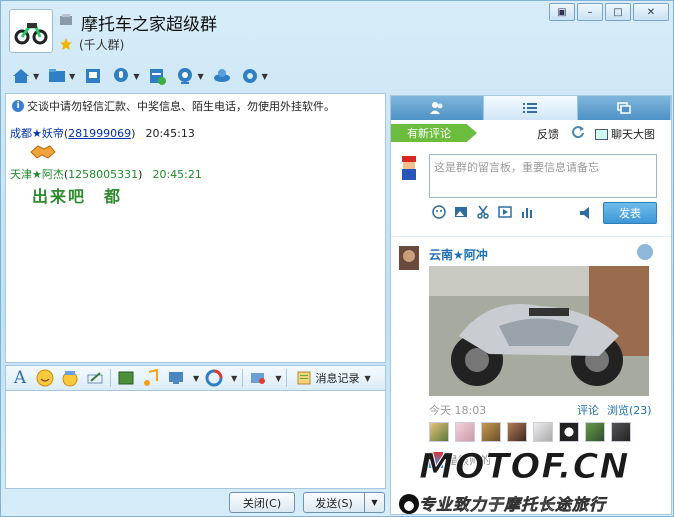  Describe the element at coordinates (37, 133) in the screenshot. I see `sender-nickname: 成都★妖帝` at that location.